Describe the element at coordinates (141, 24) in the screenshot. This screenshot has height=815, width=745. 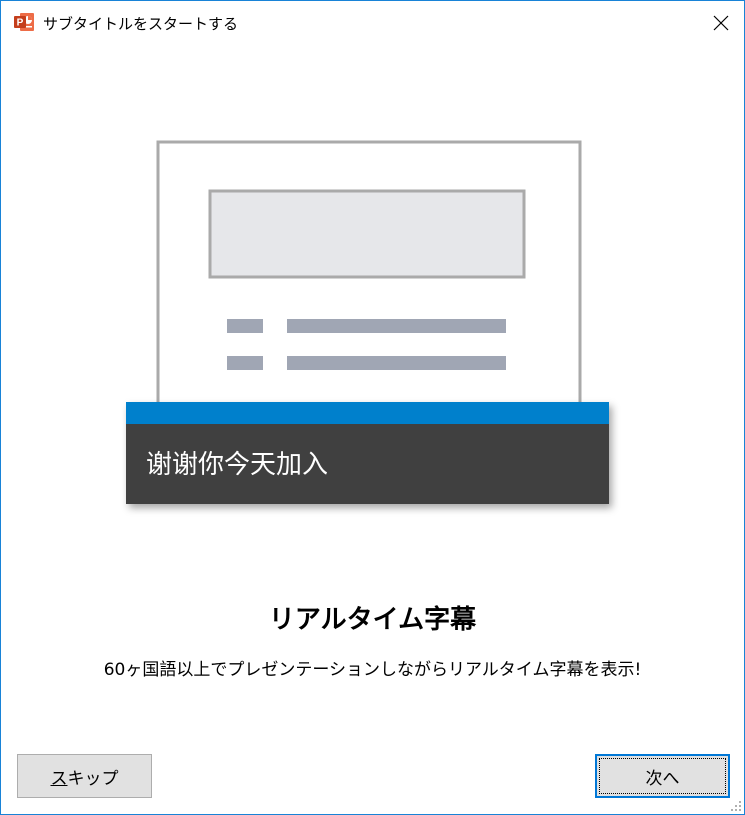
I see `window-title: サブタイトルをスタートする` at that location.